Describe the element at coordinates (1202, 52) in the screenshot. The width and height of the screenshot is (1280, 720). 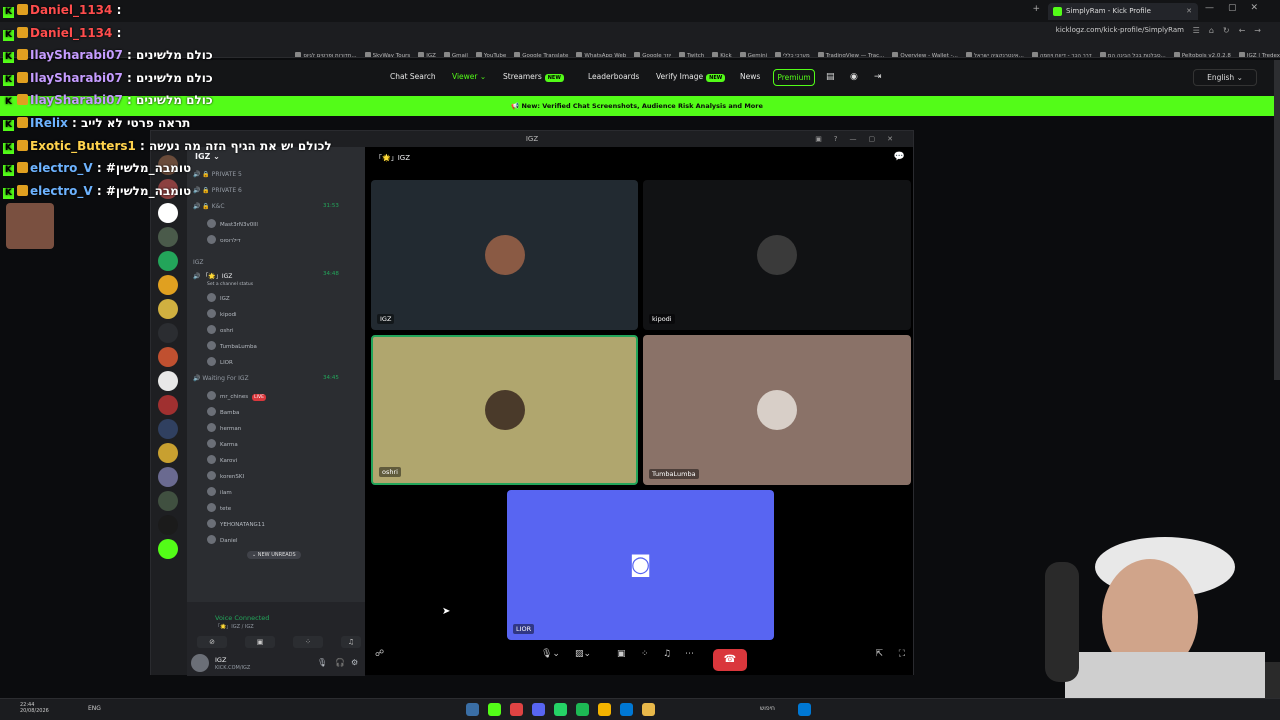
I see `bookmark-item: Peltobois v2.0.2.8` at that location.